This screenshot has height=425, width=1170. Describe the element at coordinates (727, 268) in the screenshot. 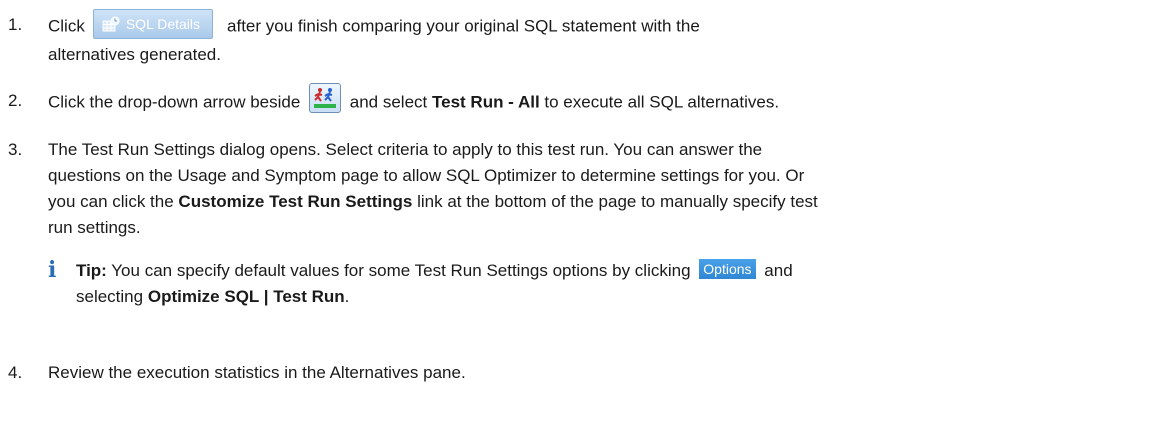

I see `options-button: Options` at that location.